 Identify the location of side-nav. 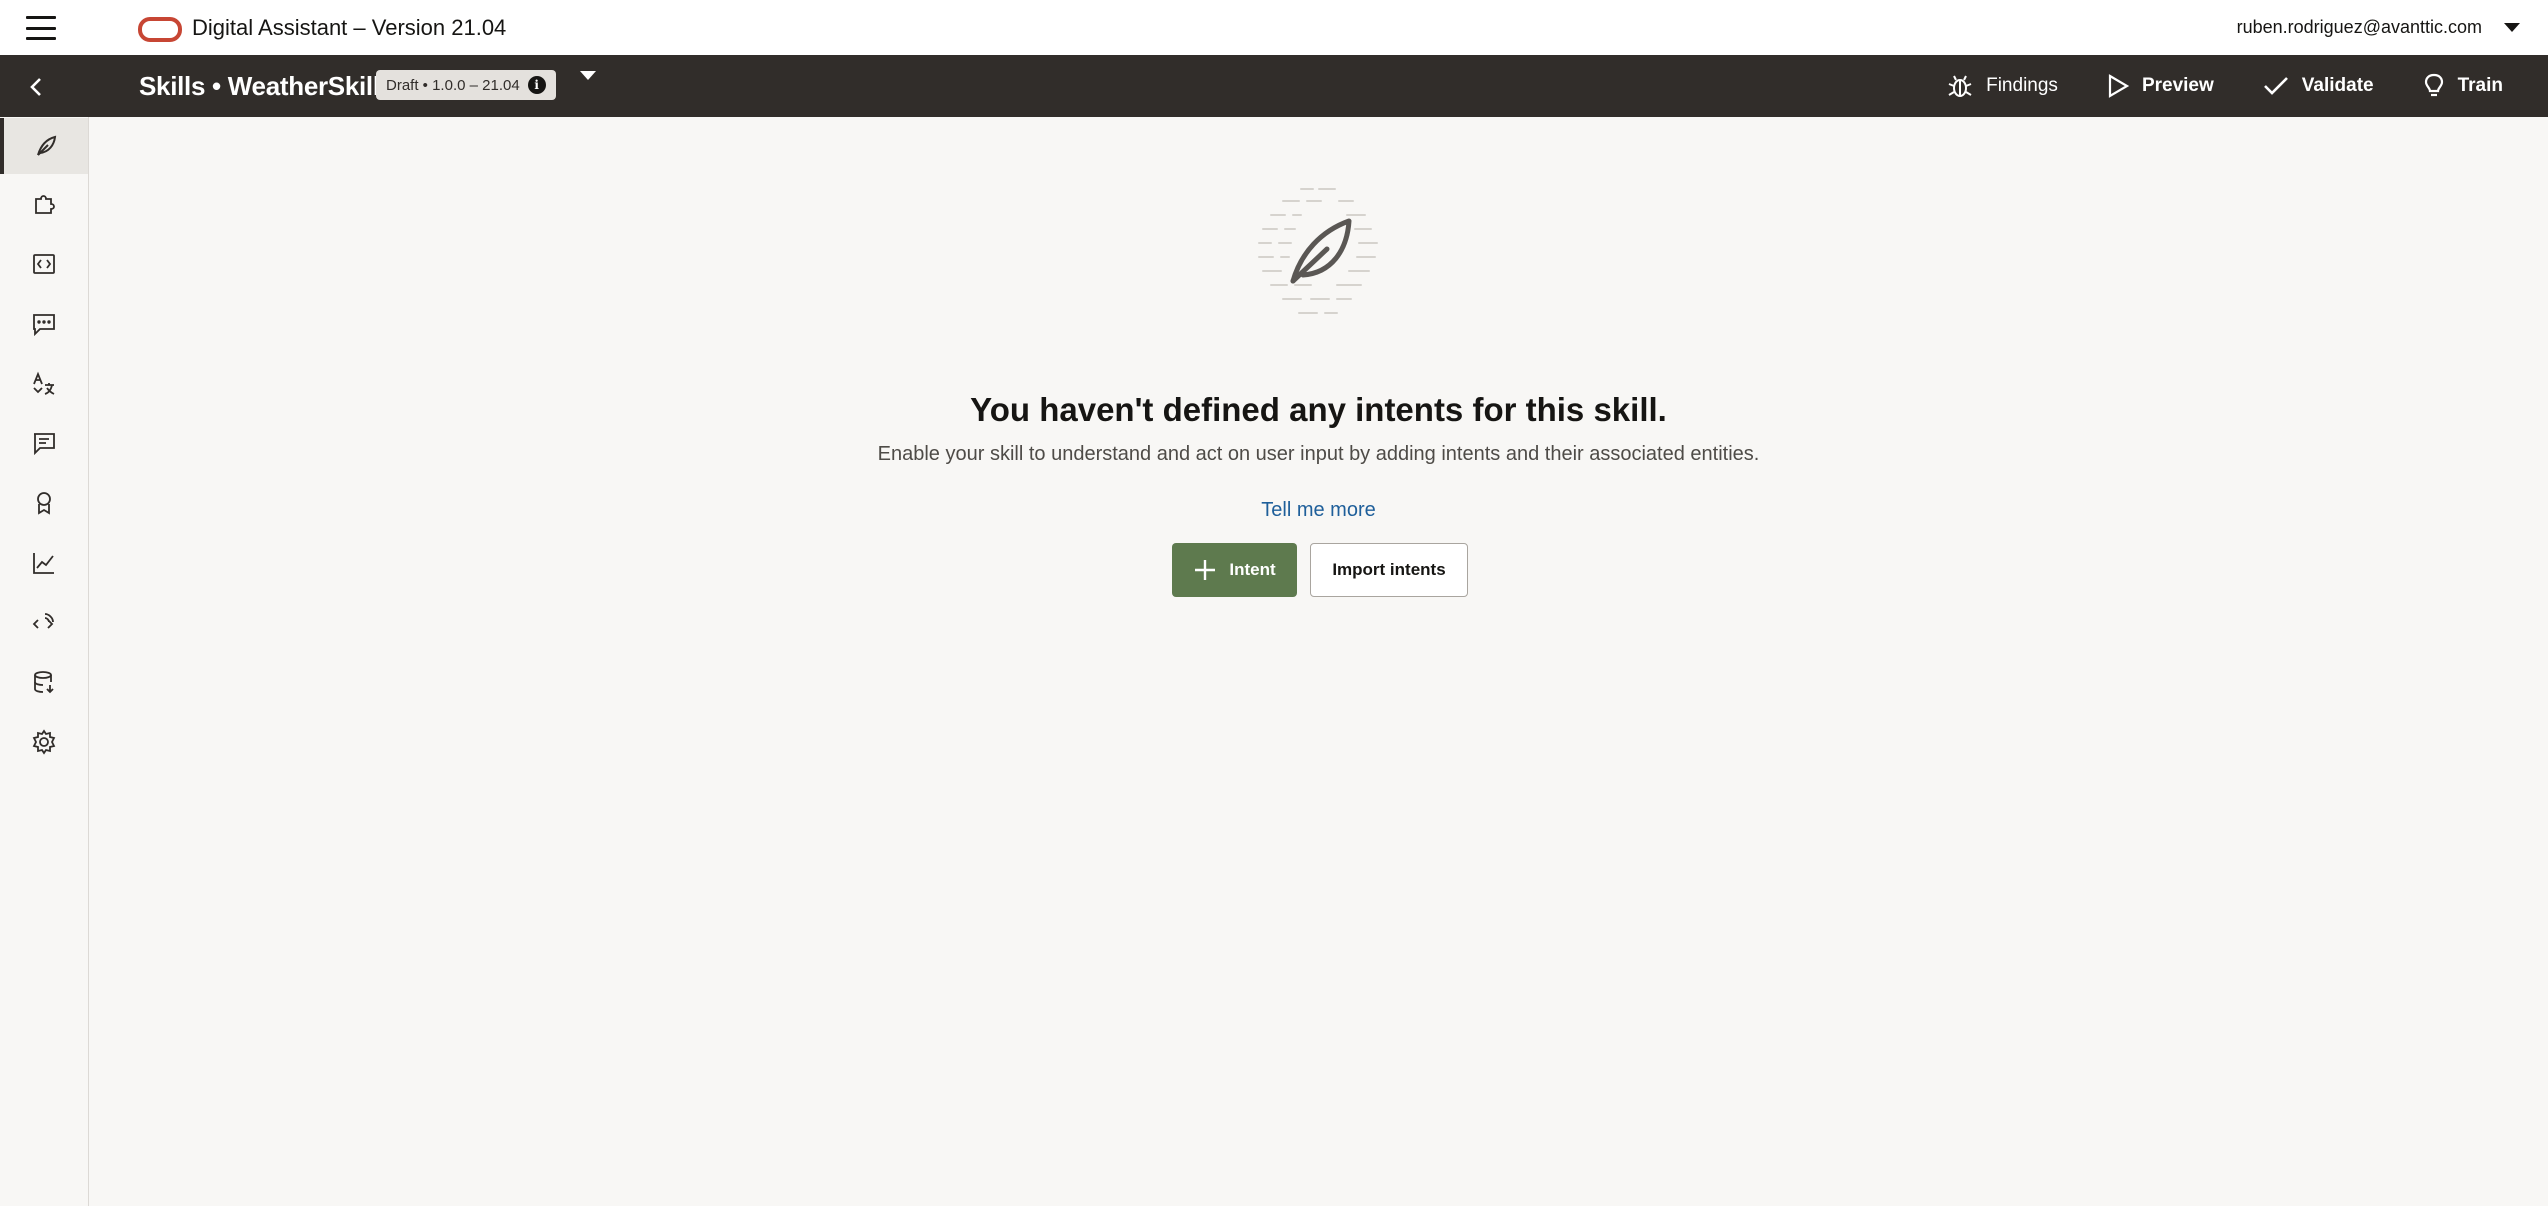
(44, 661).